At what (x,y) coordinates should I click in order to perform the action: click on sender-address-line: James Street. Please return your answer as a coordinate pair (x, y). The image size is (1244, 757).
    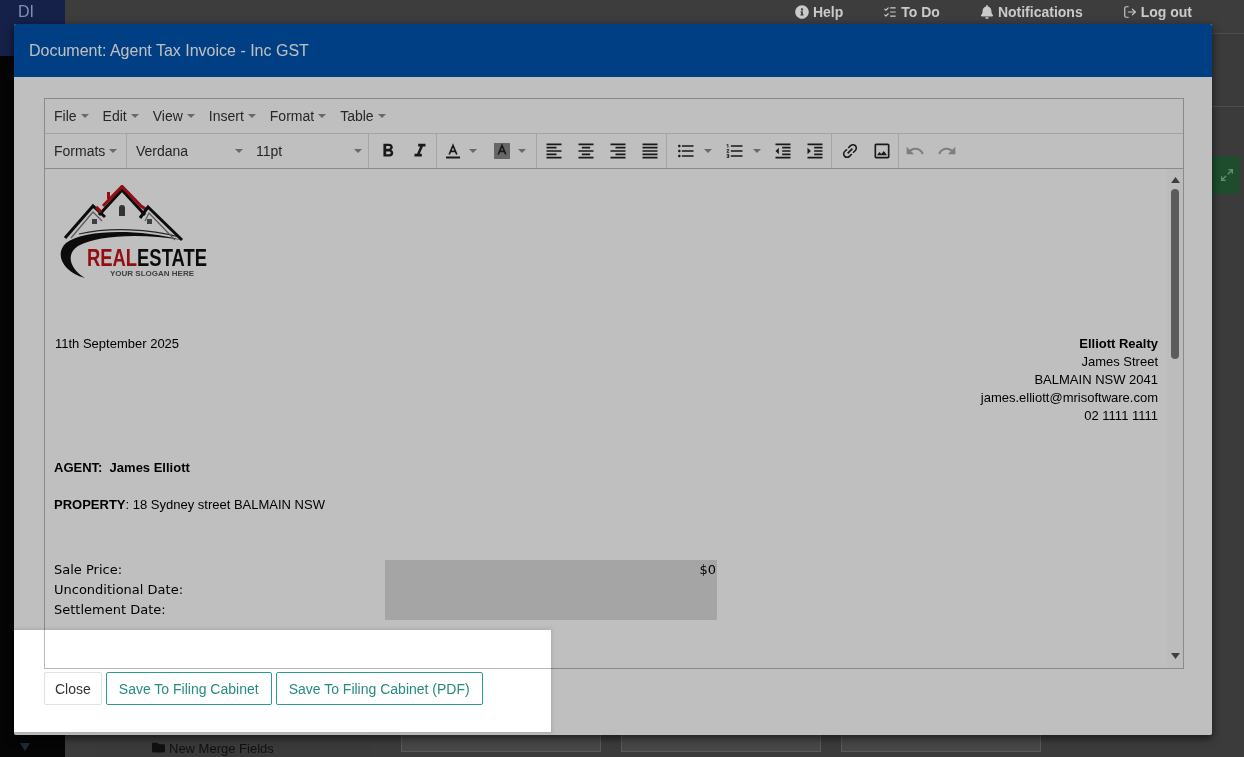
    Looking at the image, I should click on (1119, 362).